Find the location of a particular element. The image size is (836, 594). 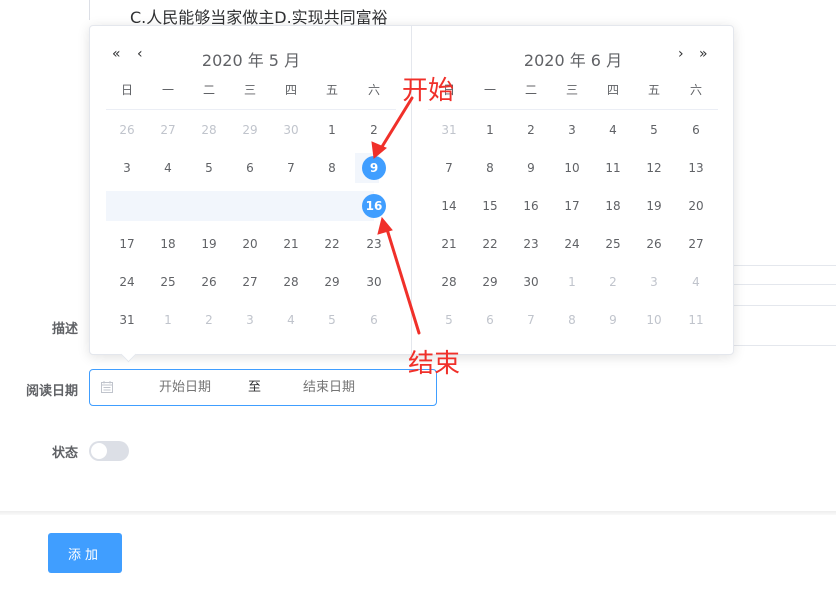

weekday-header: 六 is located at coordinates (695, 90).